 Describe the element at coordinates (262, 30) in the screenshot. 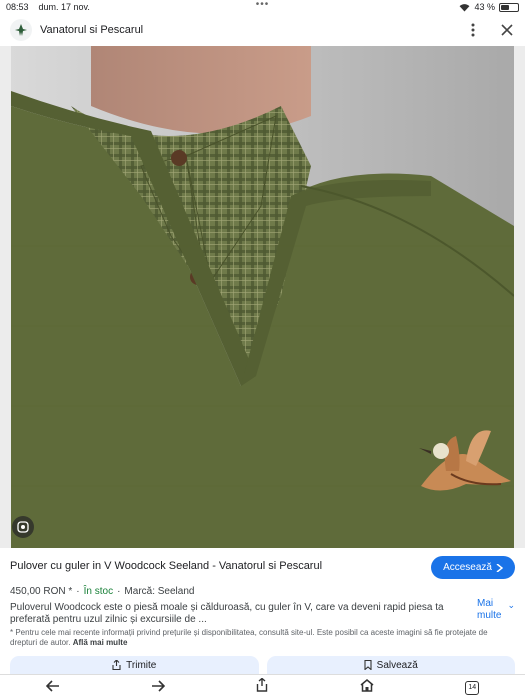

I see `source-header: Vanatorul si Pescarul` at that location.